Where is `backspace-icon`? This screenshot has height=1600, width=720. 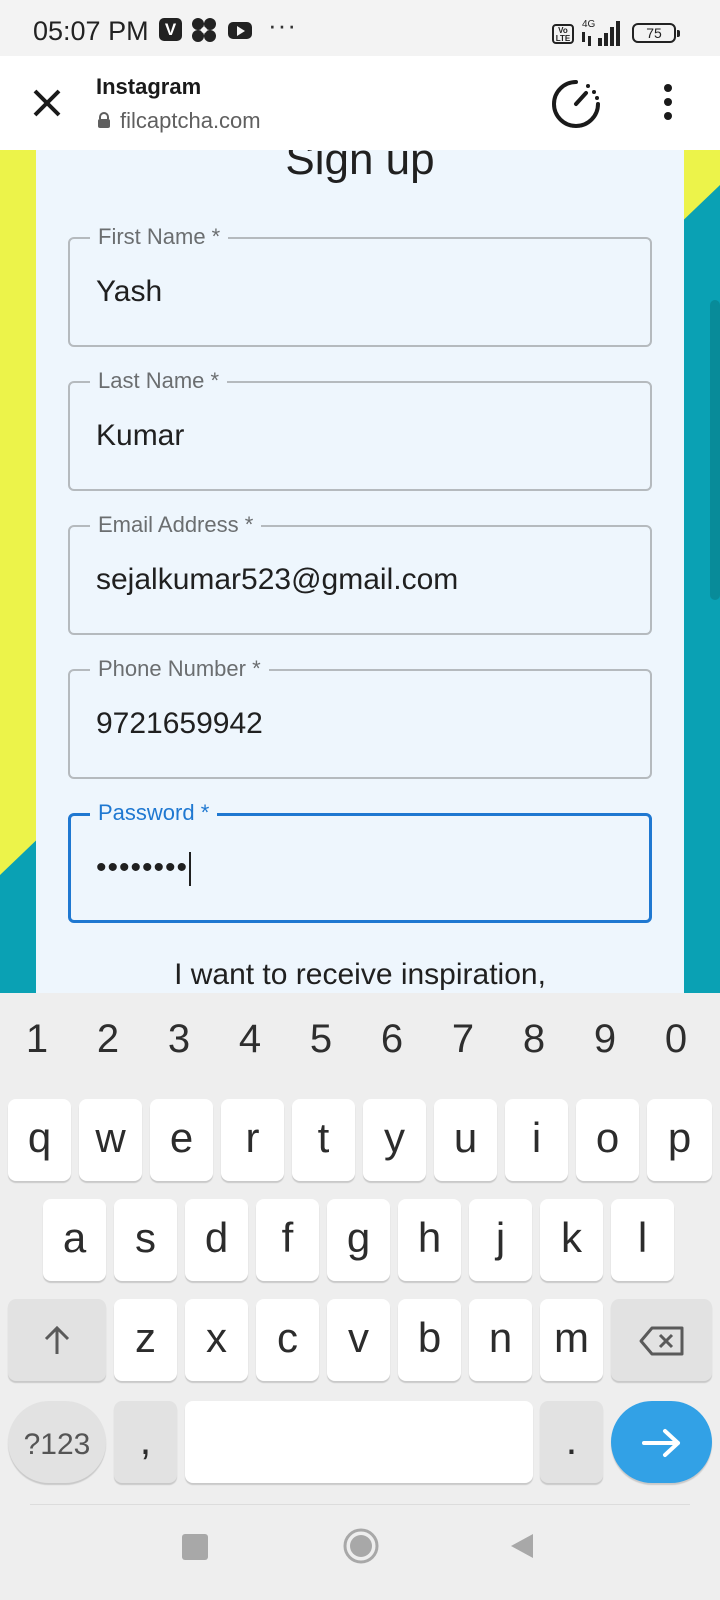
backspace-icon is located at coordinates (661, 1341).